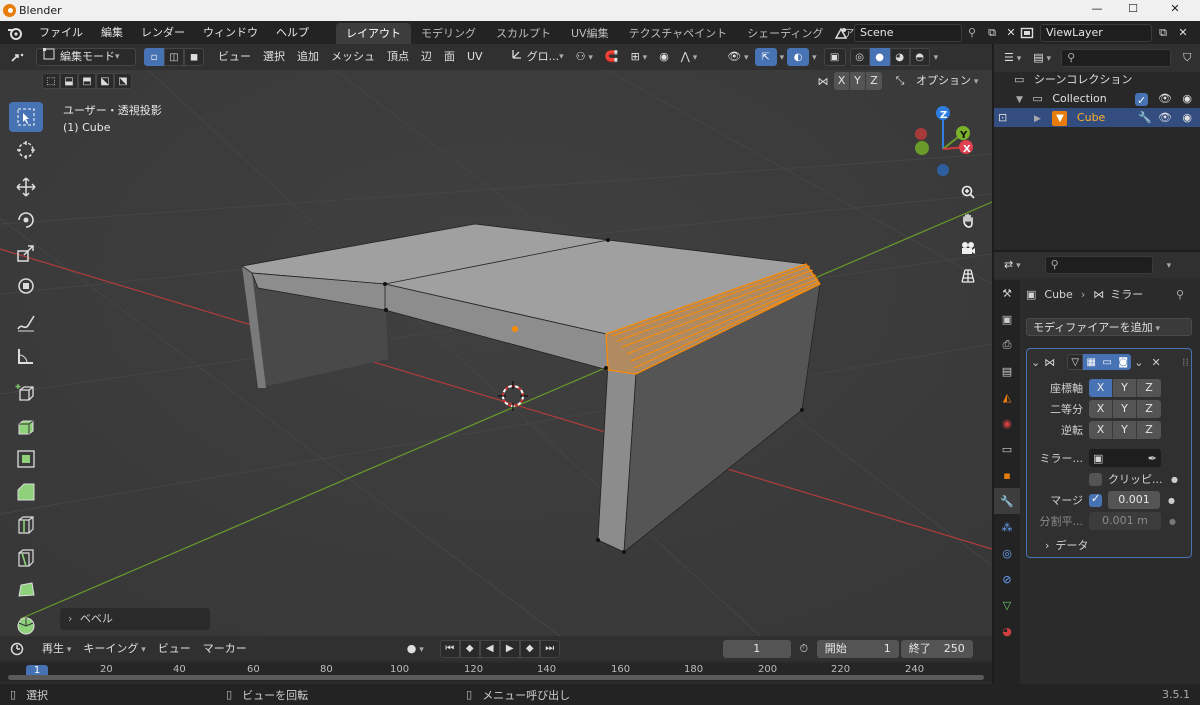  What do you see at coordinates (1098, 265) in the screenshot?
I see `properties-search-input: ⚲` at bounding box center [1098, 265].